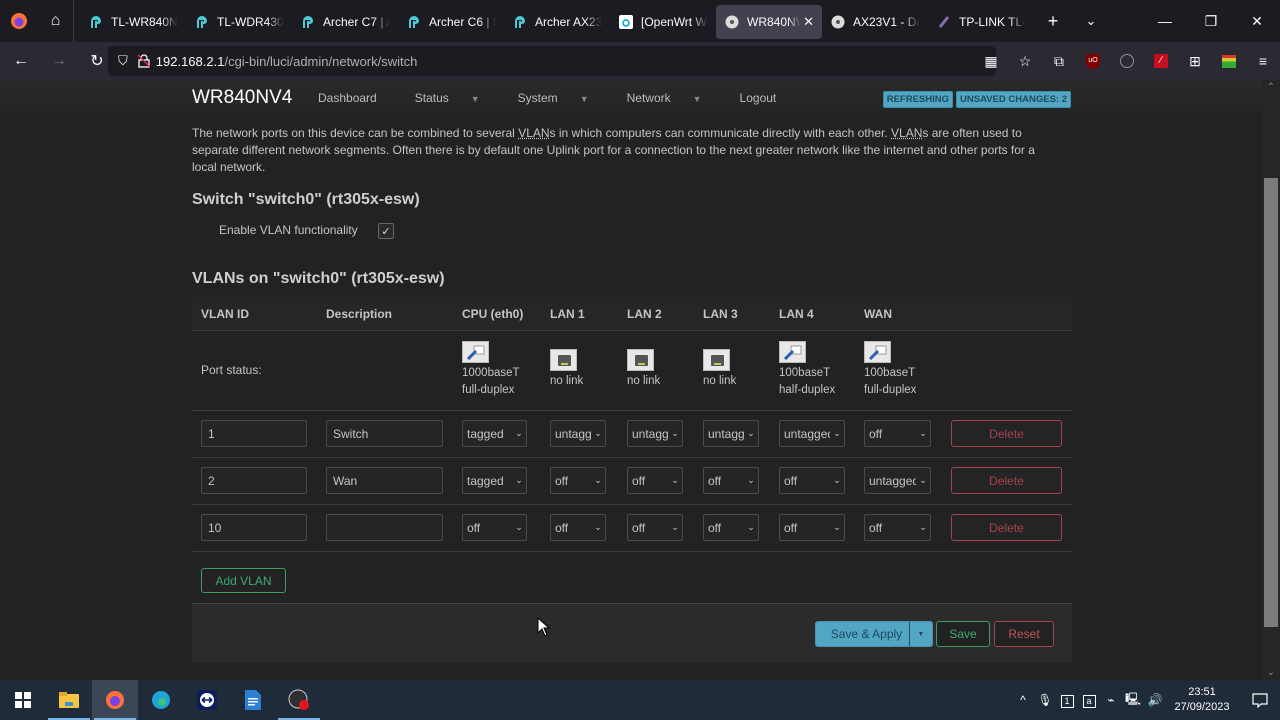 The height and width of the screenshot is (720, 1280). What do you see at coordinates (488, 390) in the screenshot?
I see `port-duplex: full-duplex` at bounding box center [488, 390].